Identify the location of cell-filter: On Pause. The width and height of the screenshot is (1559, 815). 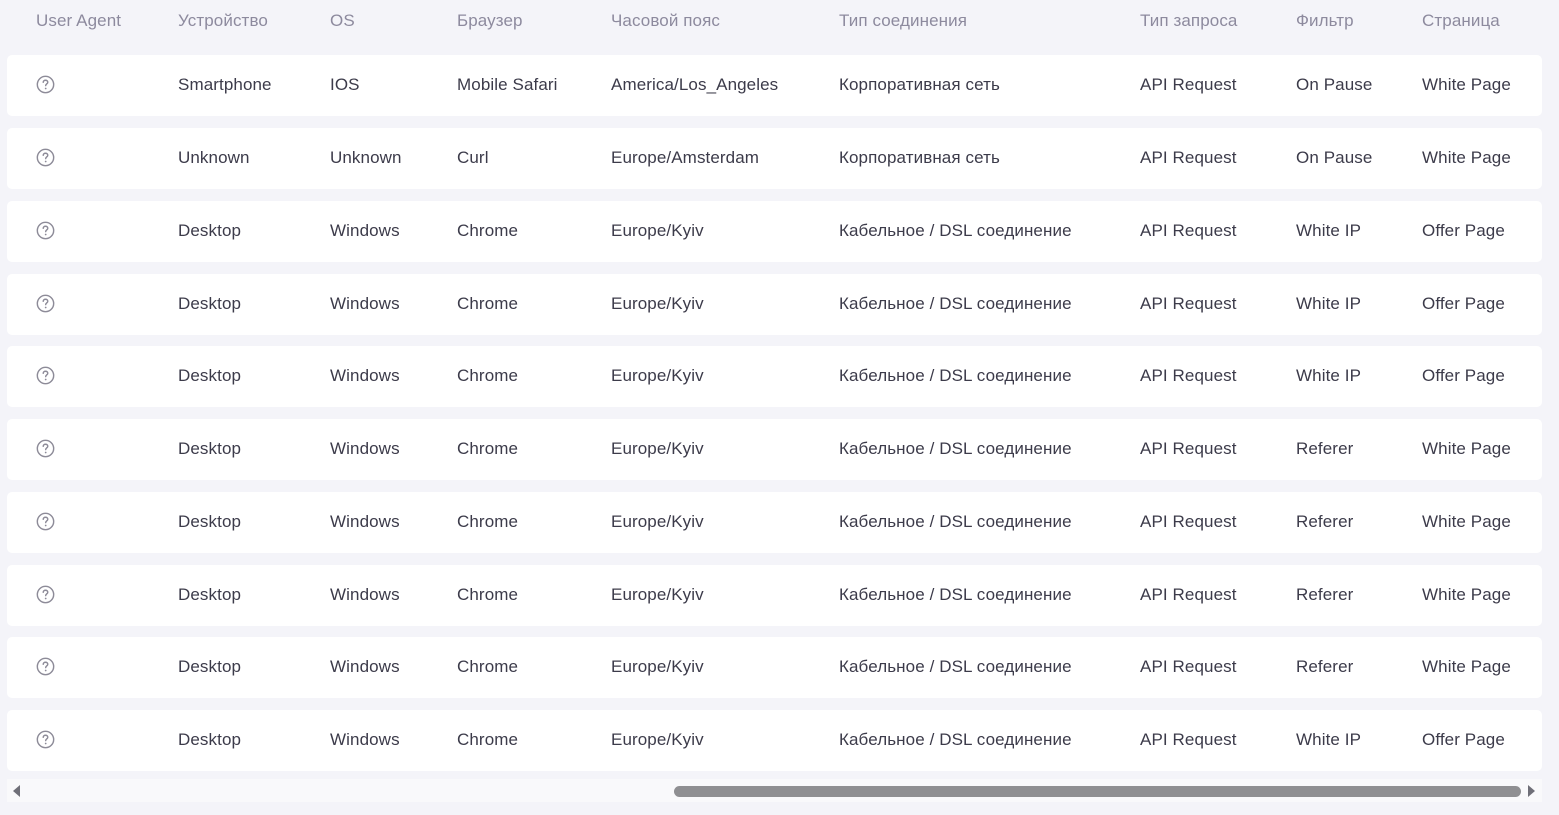
(1334, 157).